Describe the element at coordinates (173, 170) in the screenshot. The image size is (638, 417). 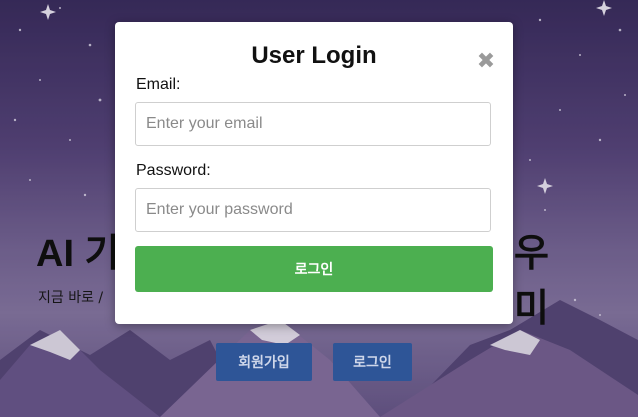
I see `password-label: Password:` at that location.